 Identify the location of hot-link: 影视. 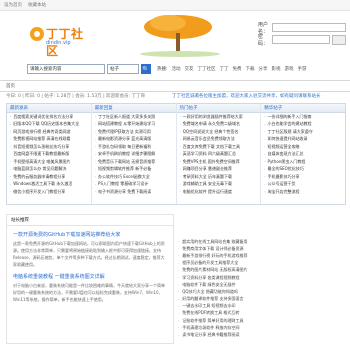
(276, 69).